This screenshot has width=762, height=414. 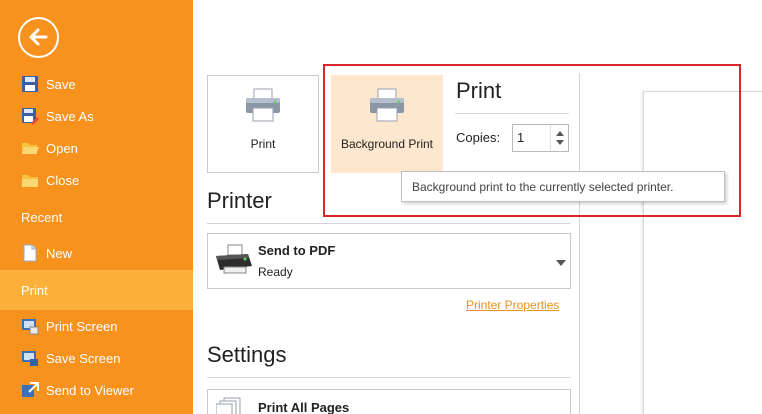 I want to click on sidebar-item-label: Save Screen, so click(x=83, y=358).